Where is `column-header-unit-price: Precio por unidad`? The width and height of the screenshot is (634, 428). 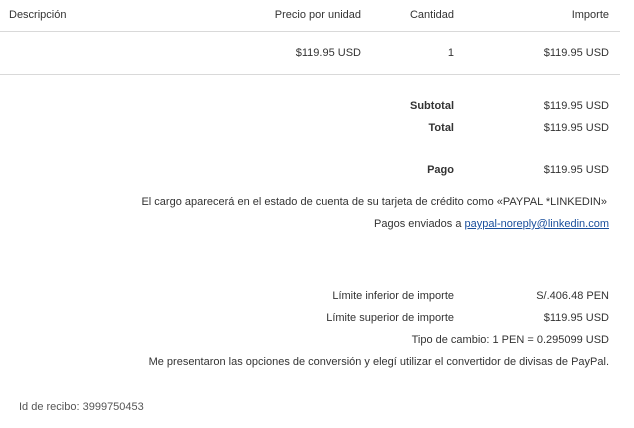 column-header-unit-price: Precio por unidad is located at coordinates (317, 15).